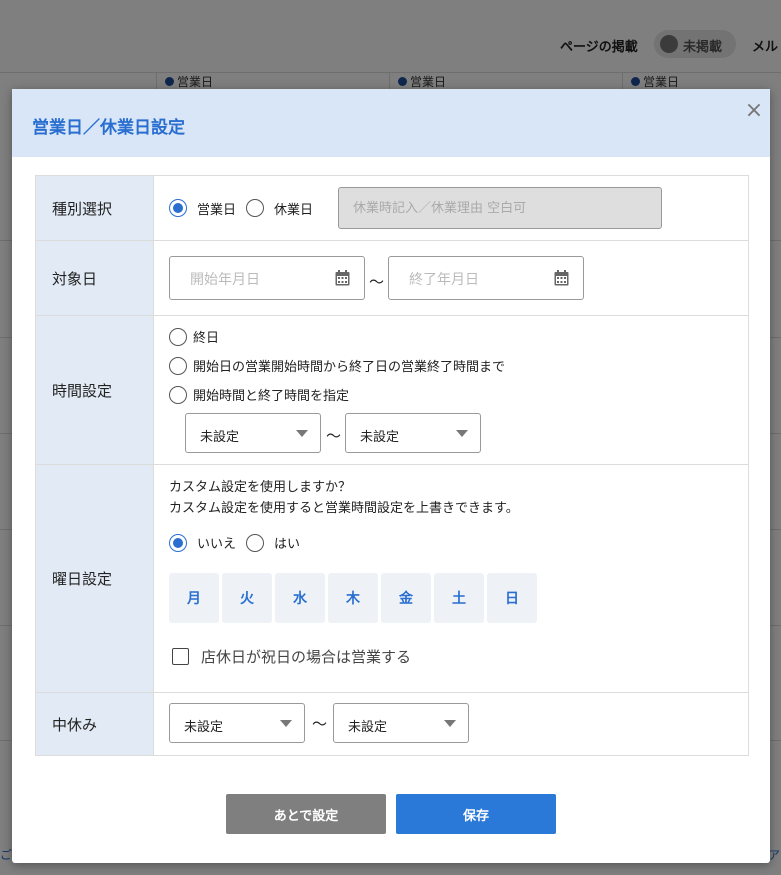  Describe the element at coordinates (267, 278) in the screenshot. I see `start-date-field: 開始年月日` at that location.